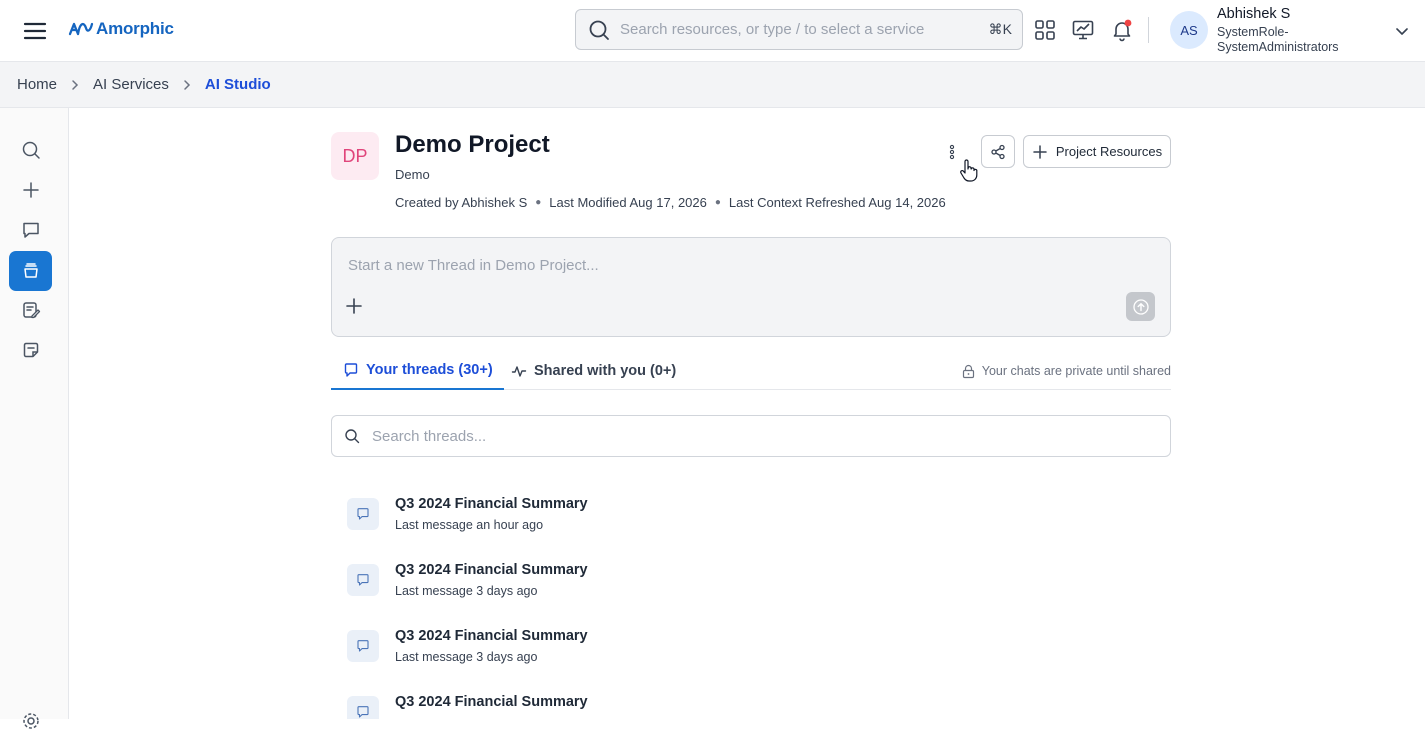  What do you see at coordinates (1076, 371) in the screenshot?
I see `privacy-note-text: Your chats are private until shared` at bounding box center [1076, 371].